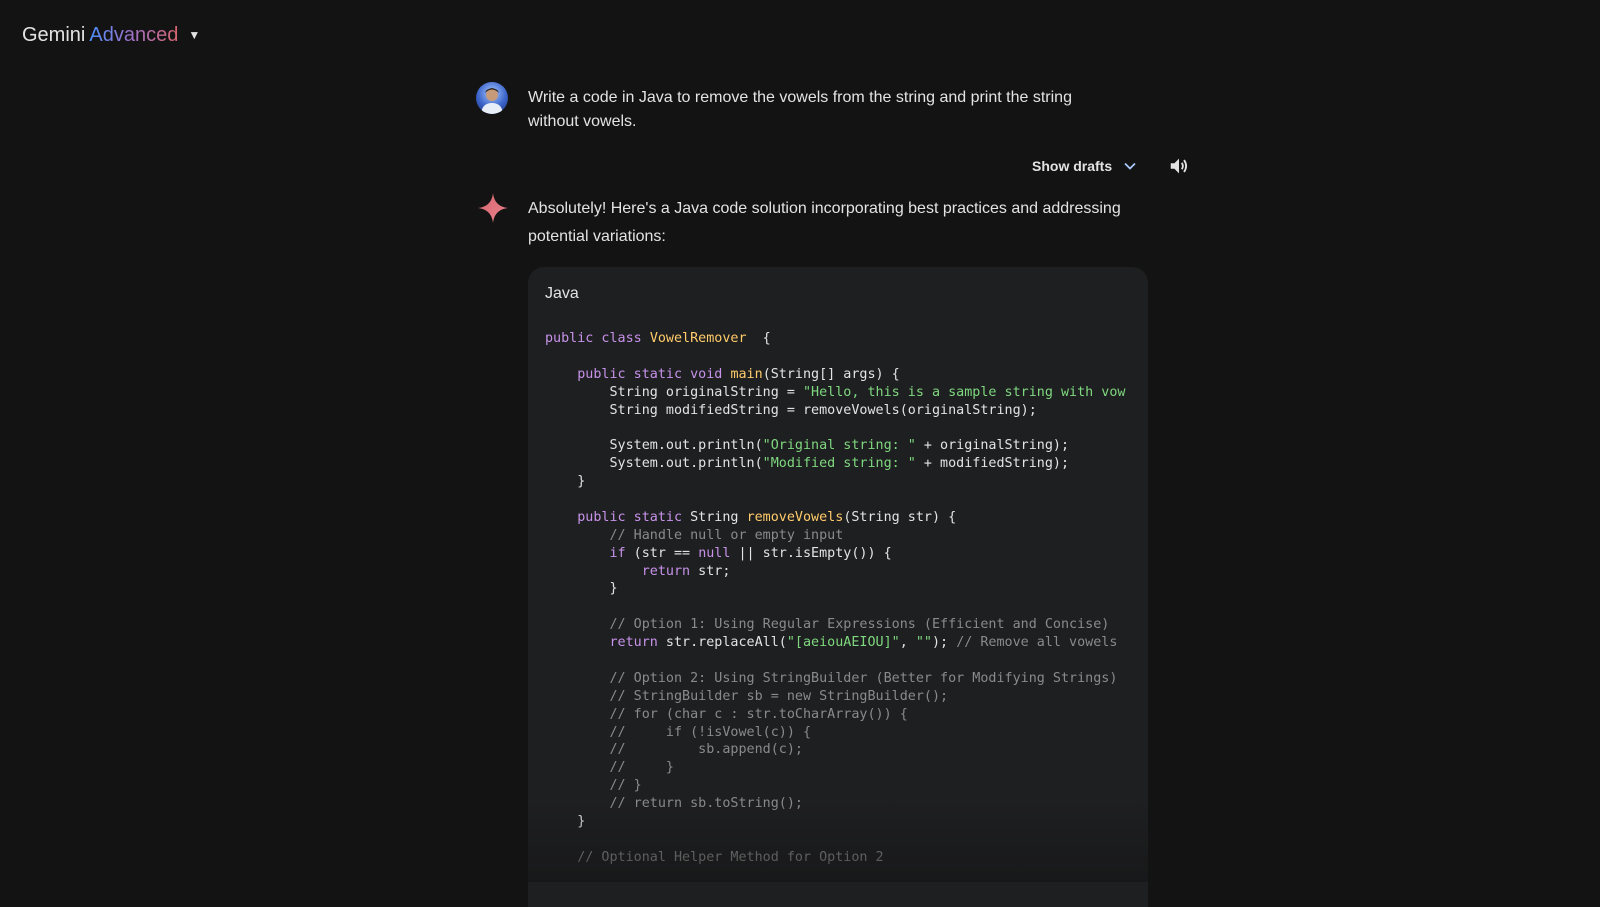 This screenshot has width=1600, height=907. What do you see at coordinates (811, 553) in the screenshot?
I see `code-token: || str.isEmpty()) {` at bounding box center [811, 553].